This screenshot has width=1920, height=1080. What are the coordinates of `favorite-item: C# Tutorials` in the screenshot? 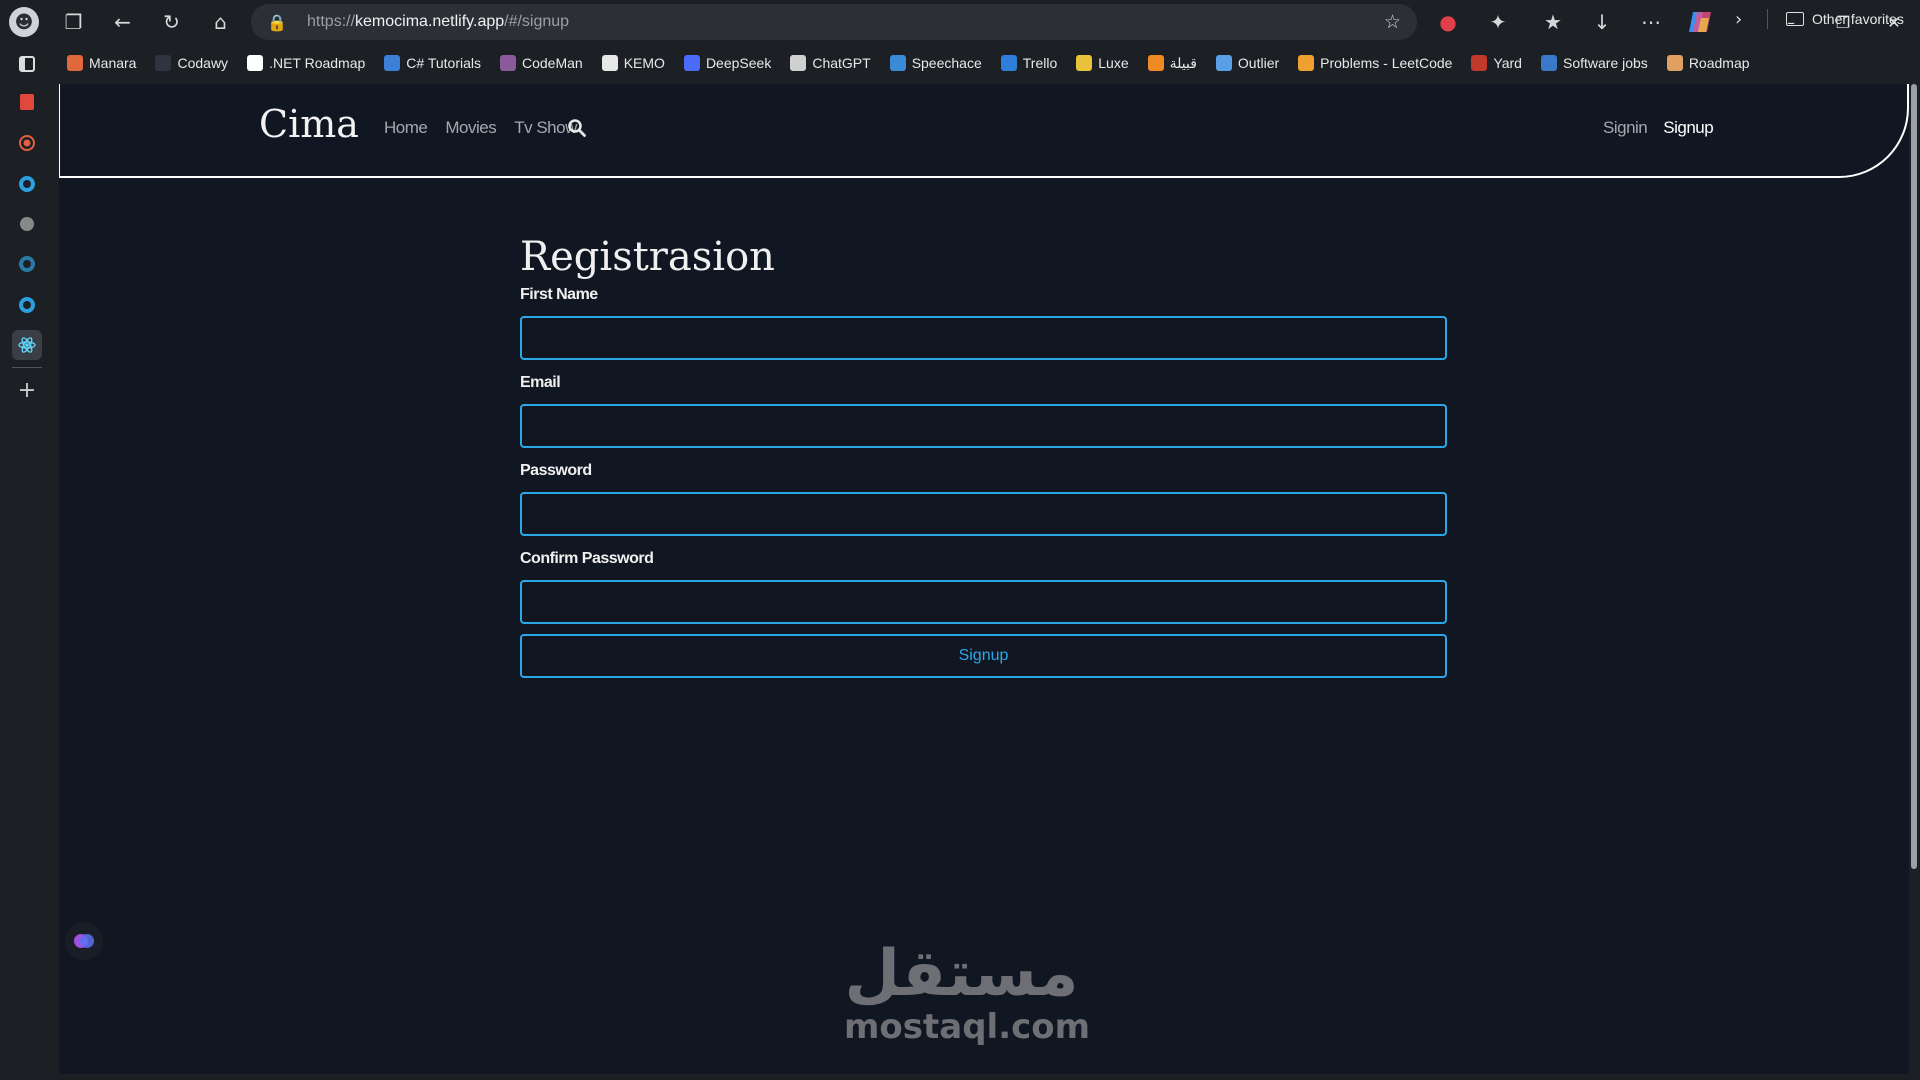 It's located at (432, 63).